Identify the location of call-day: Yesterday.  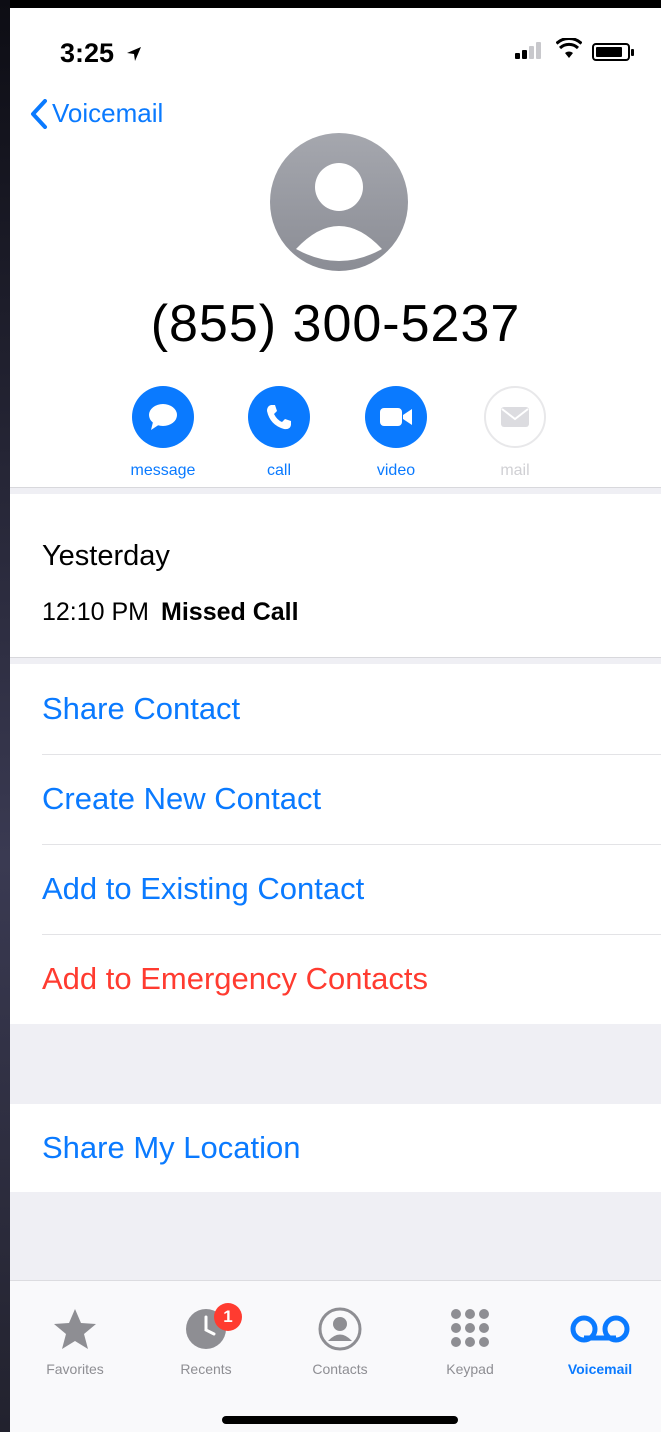
(106, 556).